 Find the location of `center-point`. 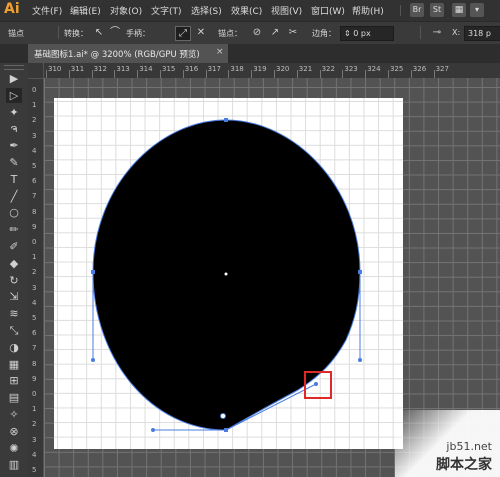

center-point is located at coordinates (226, 274).